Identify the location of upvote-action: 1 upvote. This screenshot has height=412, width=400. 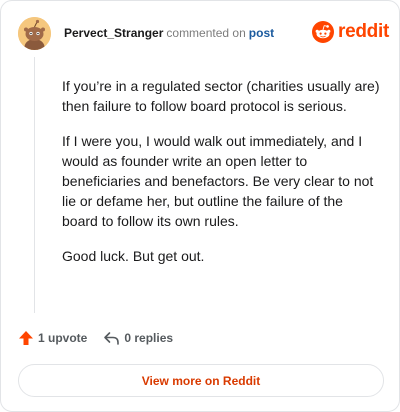
(52, 338).